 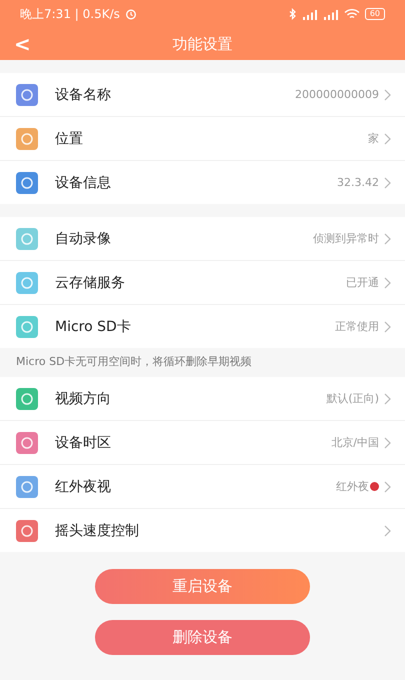 I want to click on setting-value: 正常使用, so click(x=357, y=326).